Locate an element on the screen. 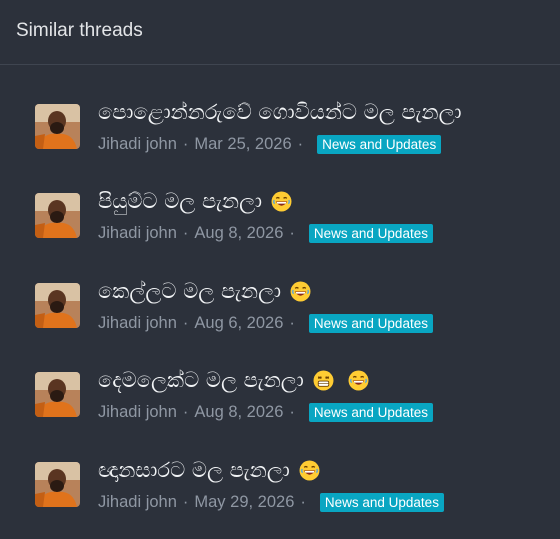 Image resolution: width=560 pixels, height=539 pixels. section-title: Similar threads is located at coordinates (79, 30).